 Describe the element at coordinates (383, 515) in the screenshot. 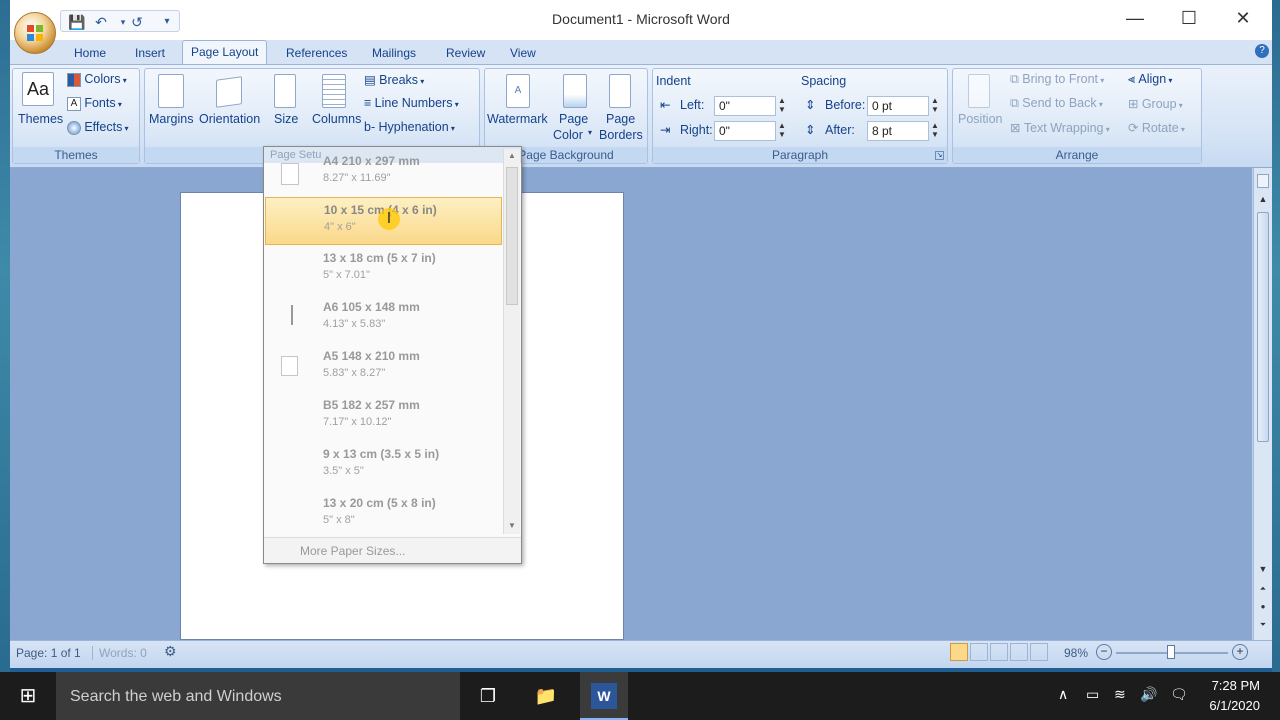

I see `paper-size-item: 13 x 20 cm (5 x 8 in) 5" x 8"` at that location.